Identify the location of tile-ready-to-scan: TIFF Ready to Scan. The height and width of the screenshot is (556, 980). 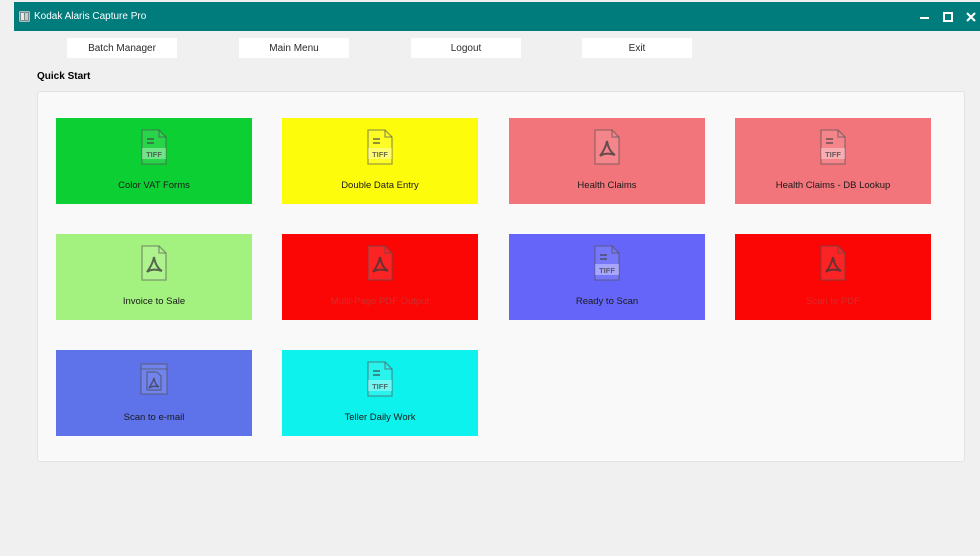
(607, 277).